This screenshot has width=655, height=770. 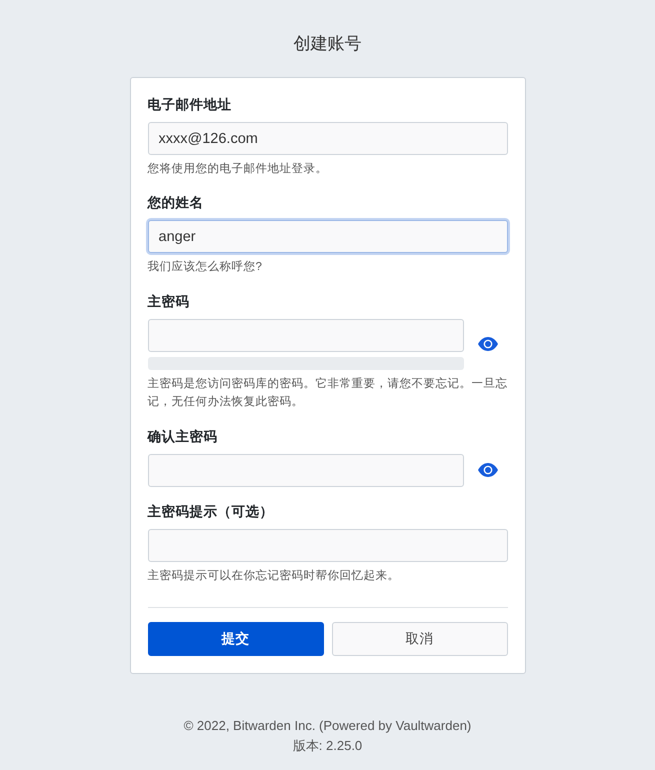 I want to click on submit-button: 提交, so click(x=236, y=639).